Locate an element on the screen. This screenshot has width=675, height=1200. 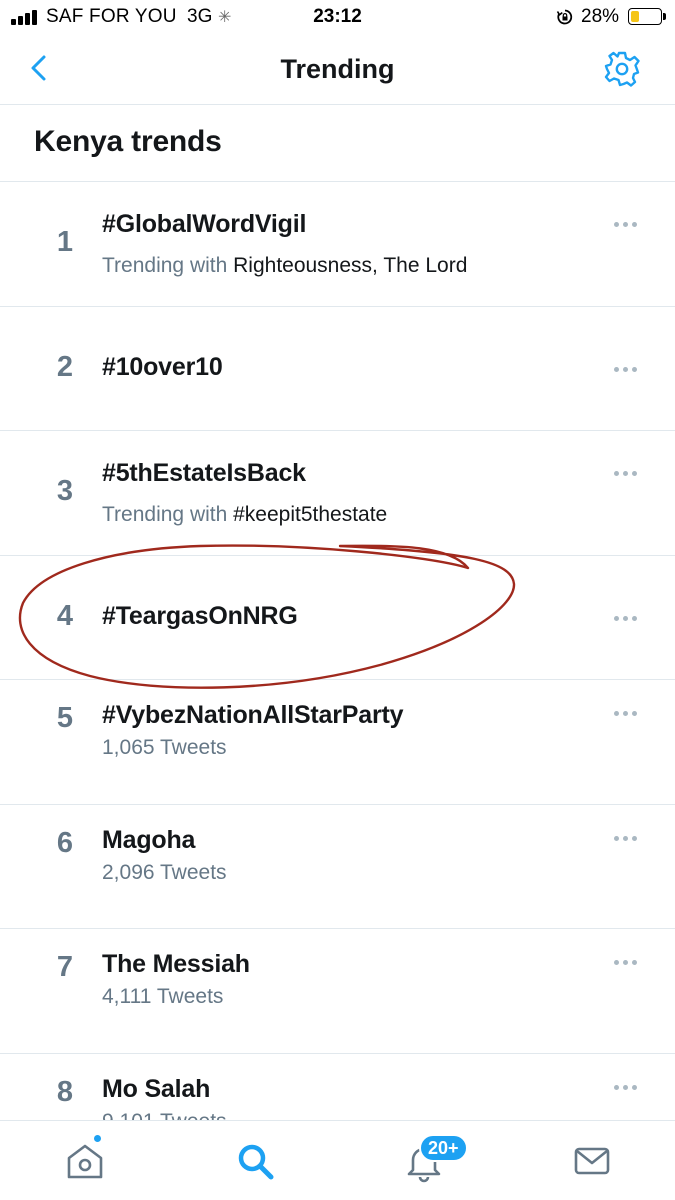
bottom-tab-bar is located at coordinates (337, 1160).